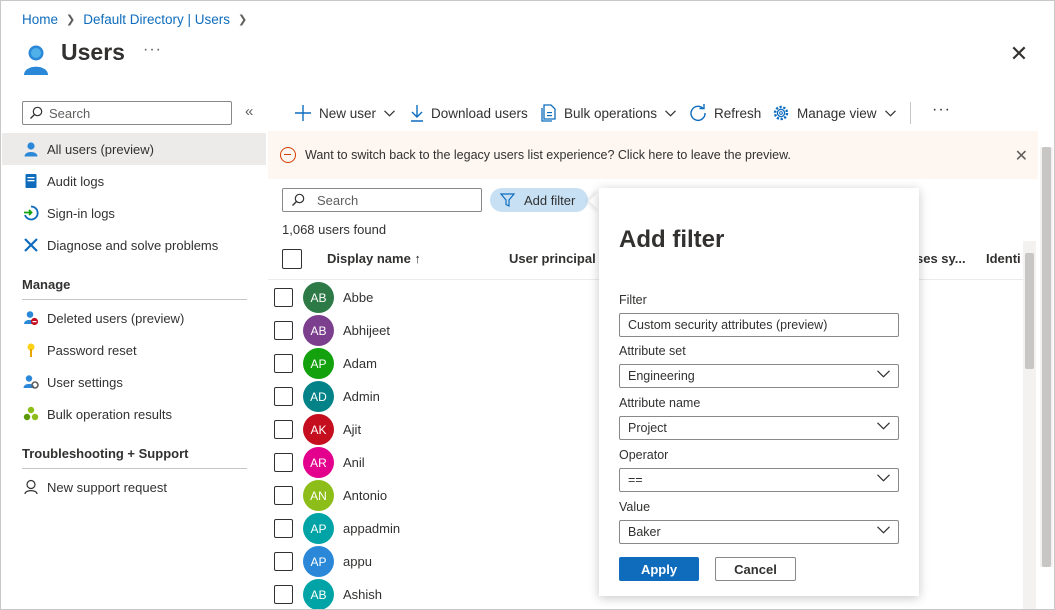 Image resolution: width=1055 pixels, height=610 pixels. What do you see at coordinates (659, 569) in the screenshot?
I see `apply-button: Apply` at bounding box center [659, 569].